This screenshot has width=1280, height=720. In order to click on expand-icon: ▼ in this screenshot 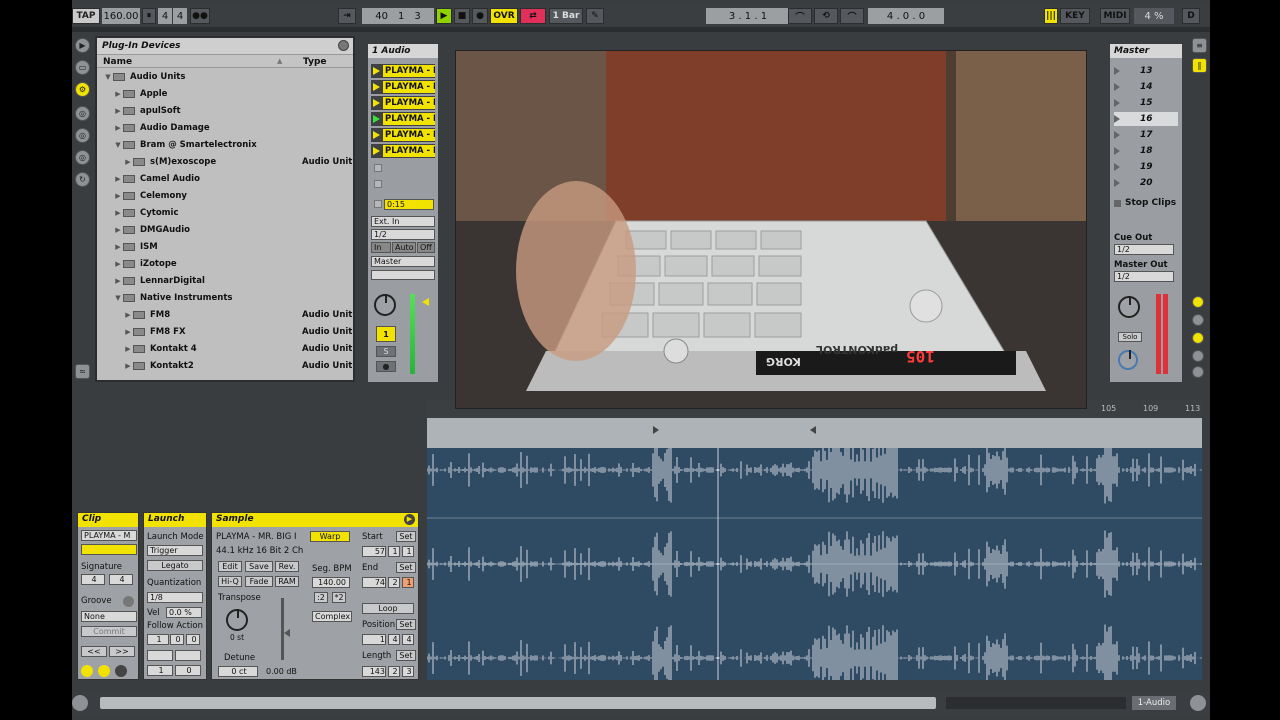, I will do `click(108, 77)`.